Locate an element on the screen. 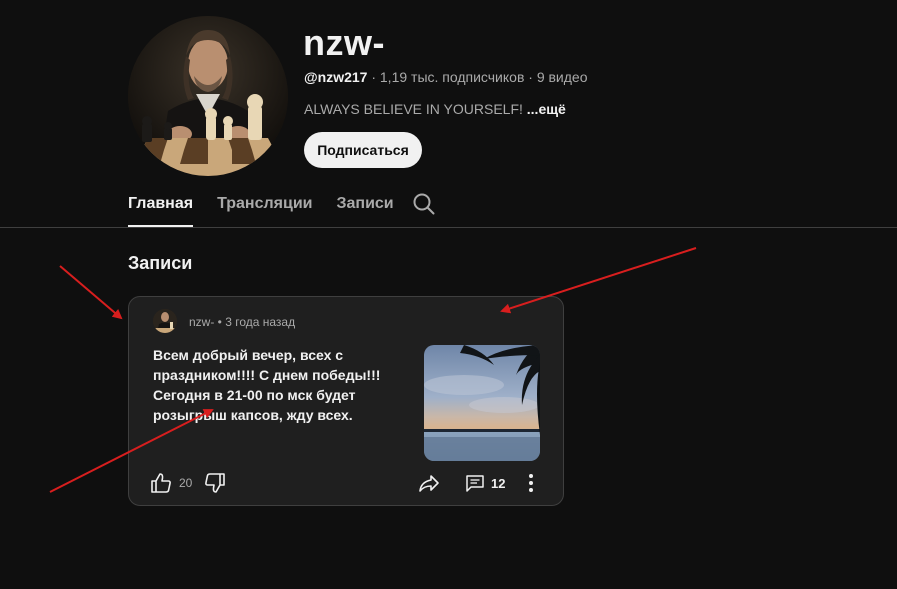 This screenshot has width=897, height=589. dislike-icon is located at coordinates (215, 483).